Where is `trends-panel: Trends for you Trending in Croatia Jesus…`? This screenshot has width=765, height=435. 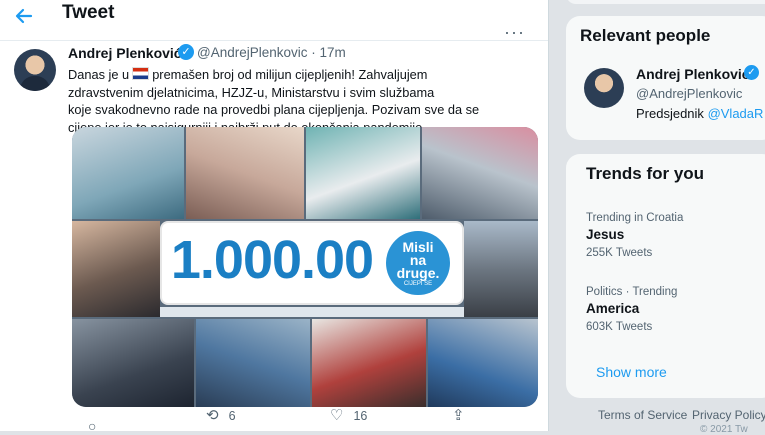
trends-panel: Trends for you Trending in Croatia Jesus… is located at coordinates (665, 276).